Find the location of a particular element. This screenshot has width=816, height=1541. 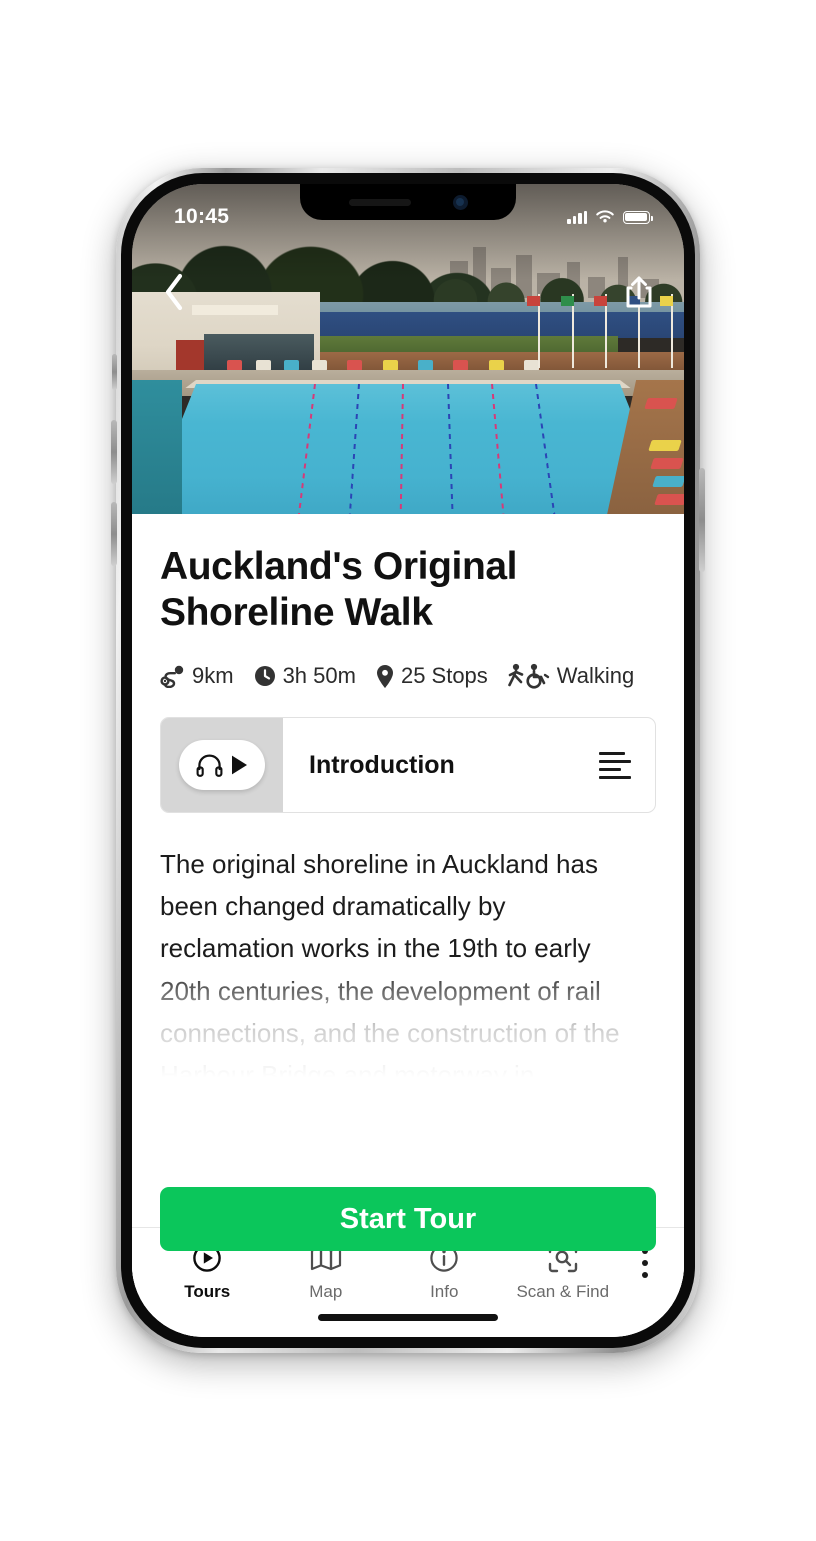

meta-mode: Walking is located at coordinates (570, 676).